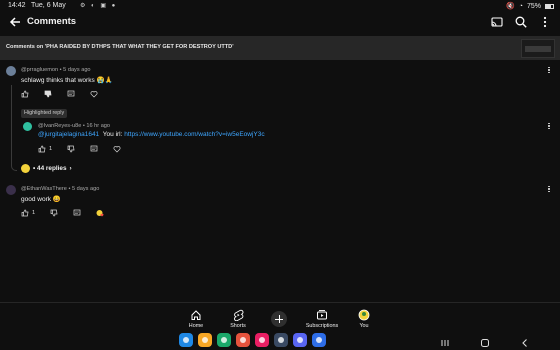 This screenshot has width=560, height=350. Describe the element at coordinates (59, 126) in the screenshot. I see `reply-author: @IvanReyes-u8e` at that location.